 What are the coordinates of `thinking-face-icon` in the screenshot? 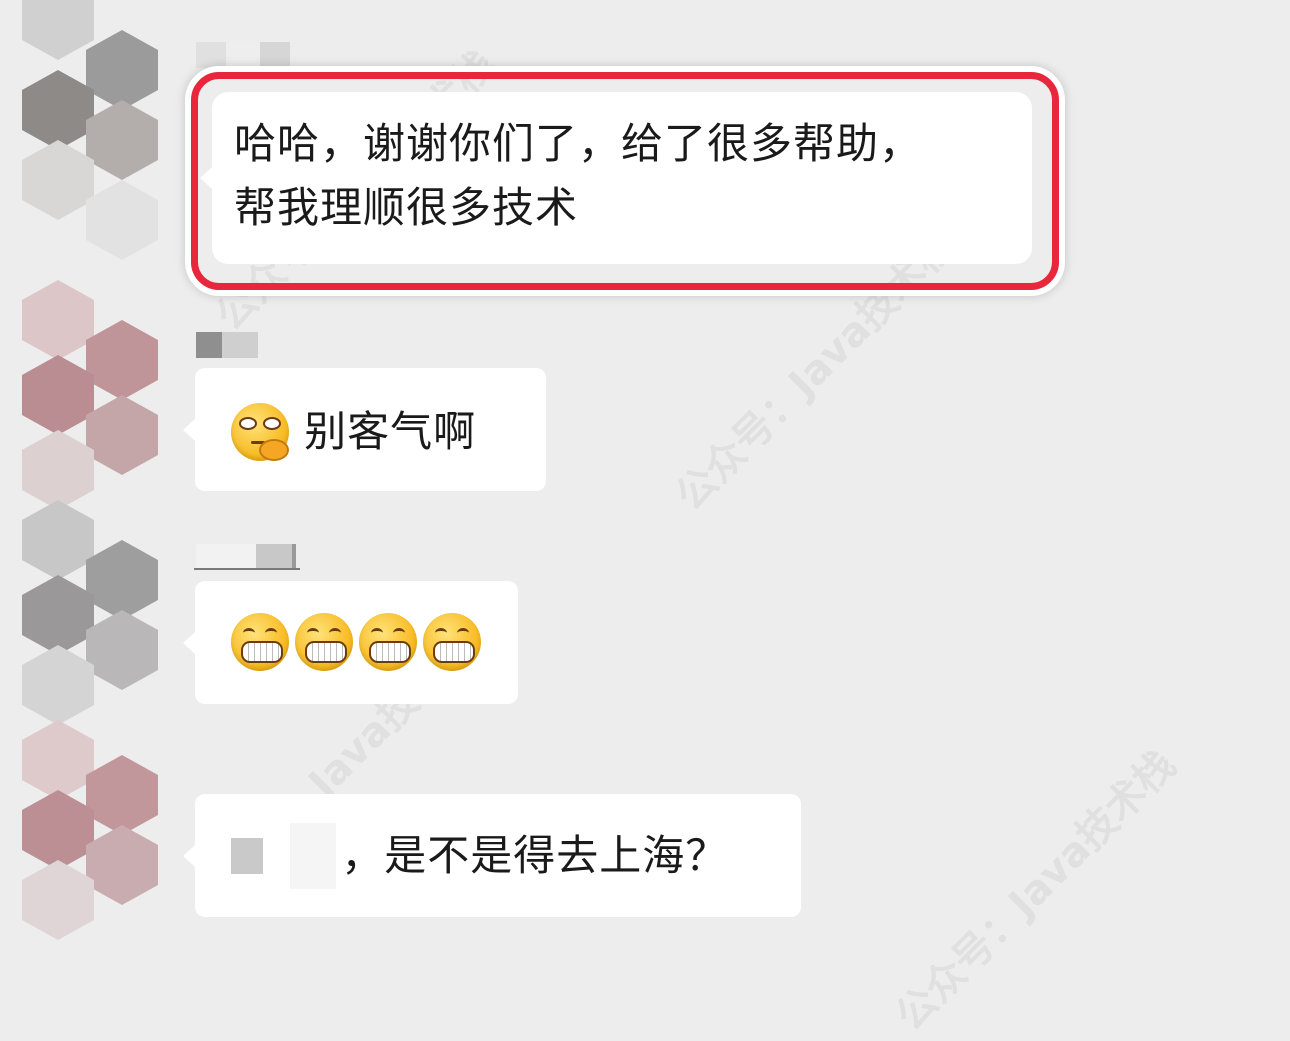 It's located at (260, 432).